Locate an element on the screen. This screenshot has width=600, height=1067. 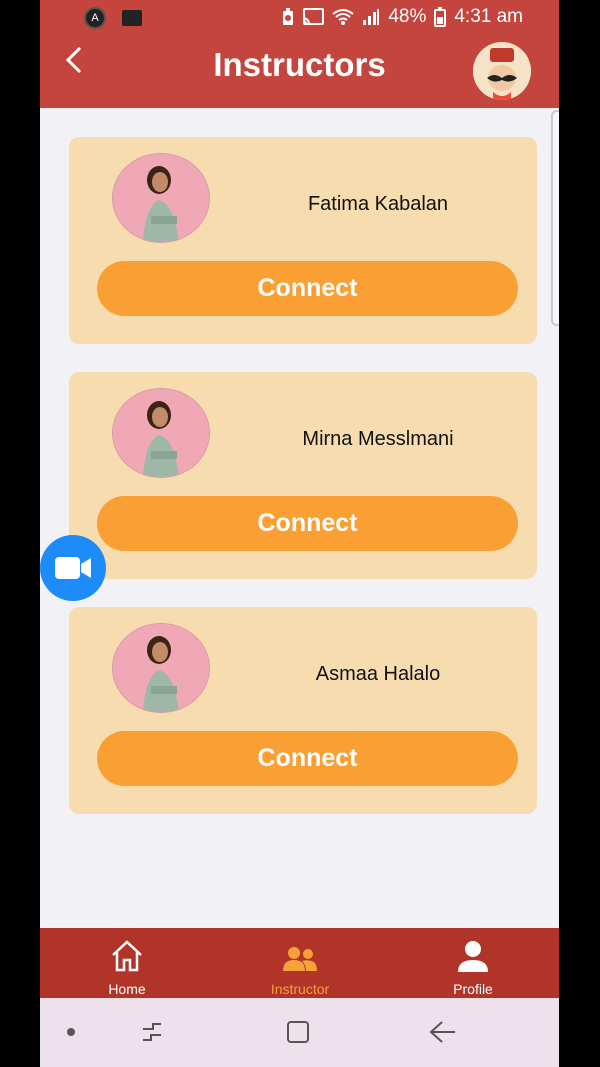
nav-profile: Profile is located at coordinates (473, 963).